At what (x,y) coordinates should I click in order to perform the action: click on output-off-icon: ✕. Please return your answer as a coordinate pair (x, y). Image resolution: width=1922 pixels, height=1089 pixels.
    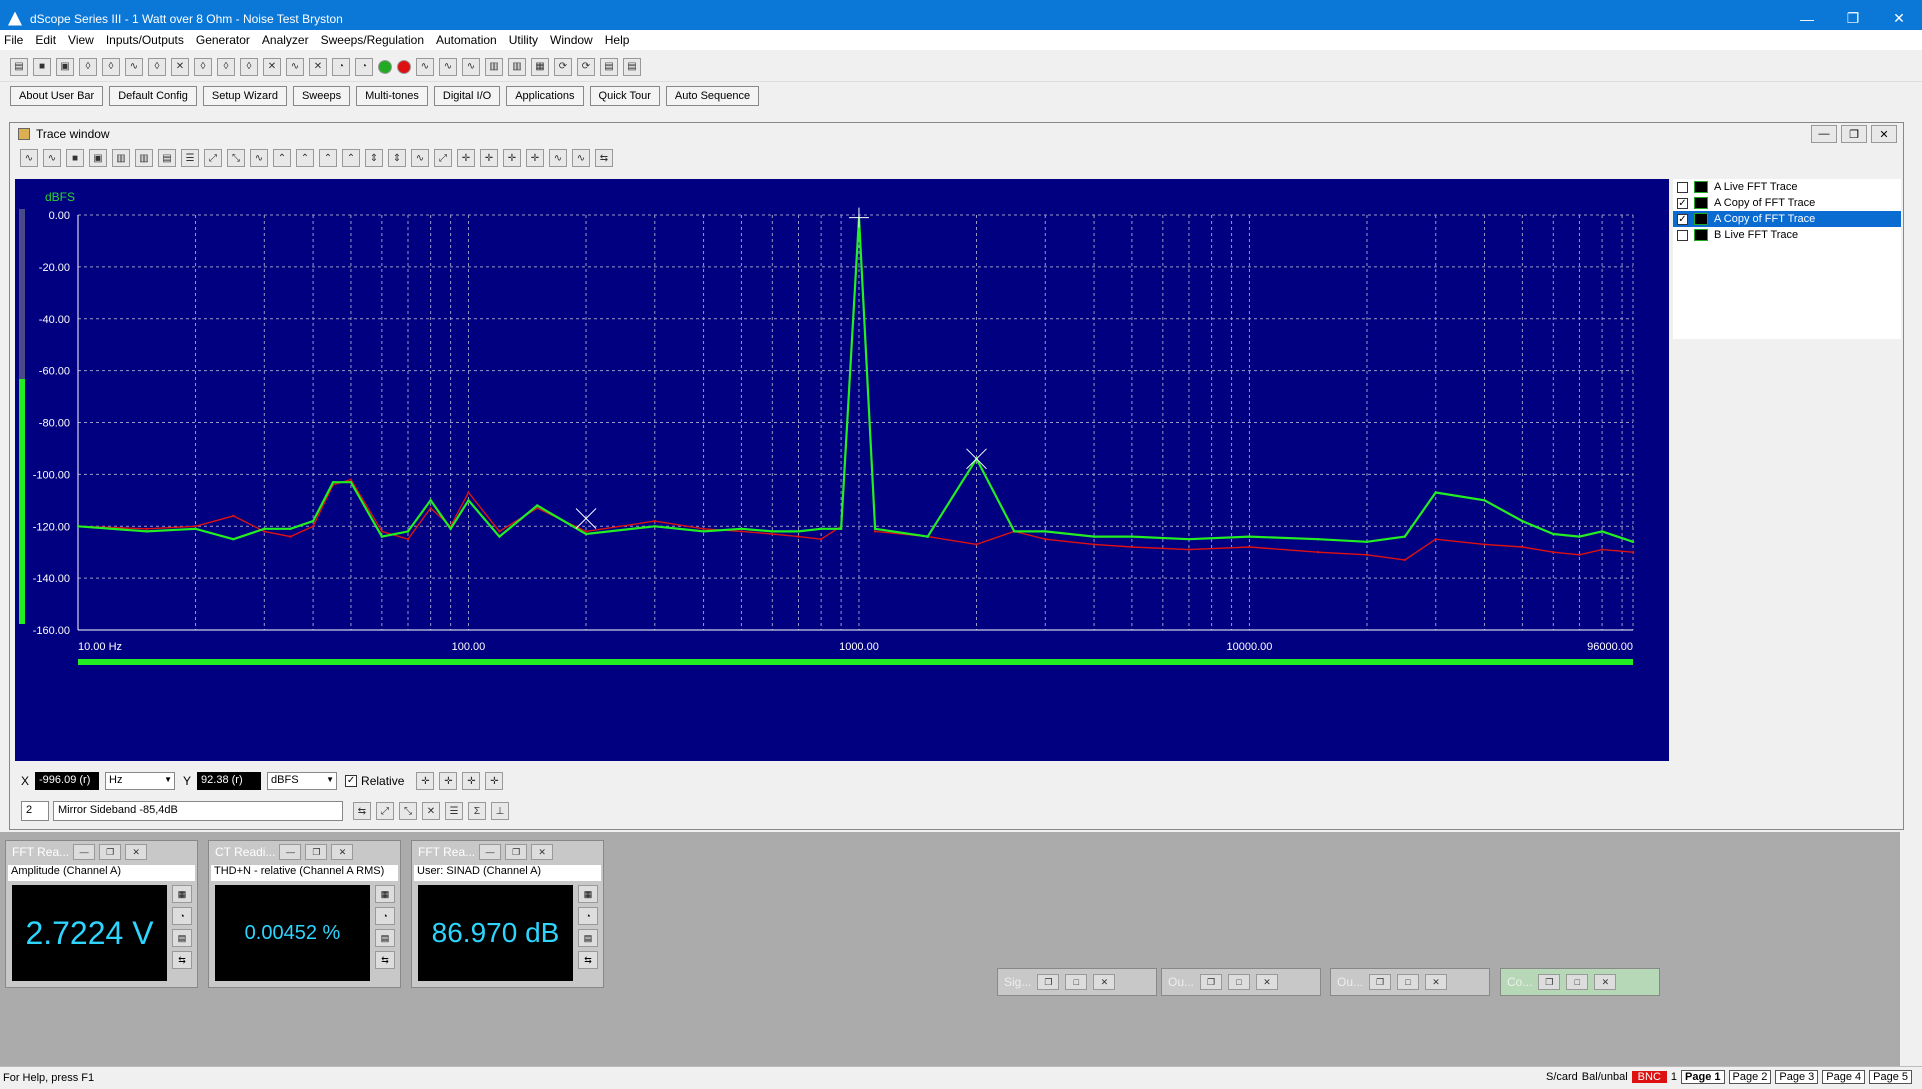
    Looking at the image, I should click on (180, 66).